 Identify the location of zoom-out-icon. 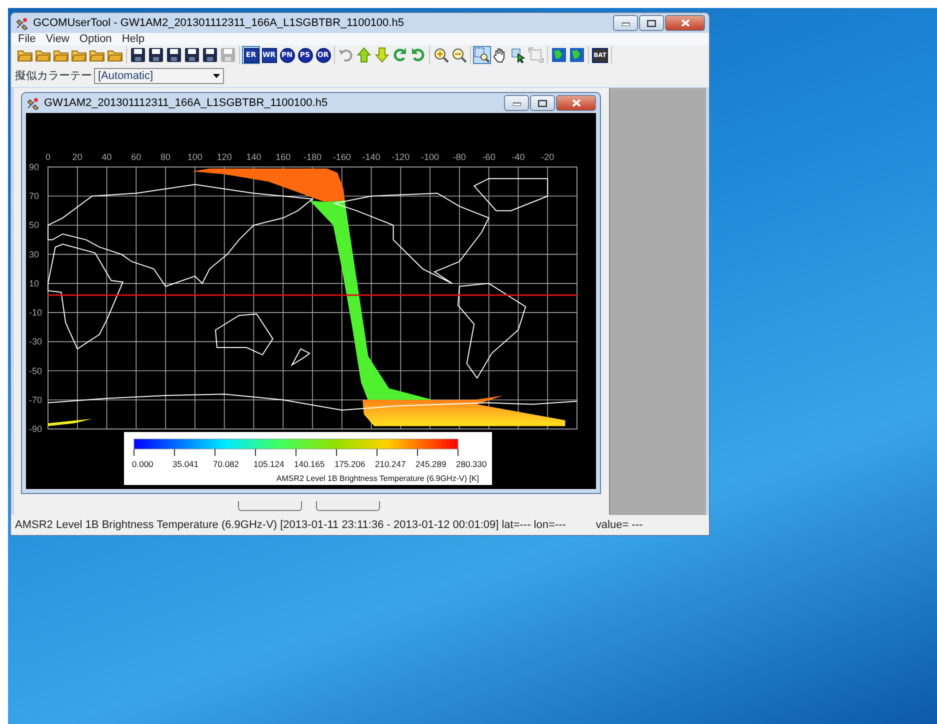
(459, 55).